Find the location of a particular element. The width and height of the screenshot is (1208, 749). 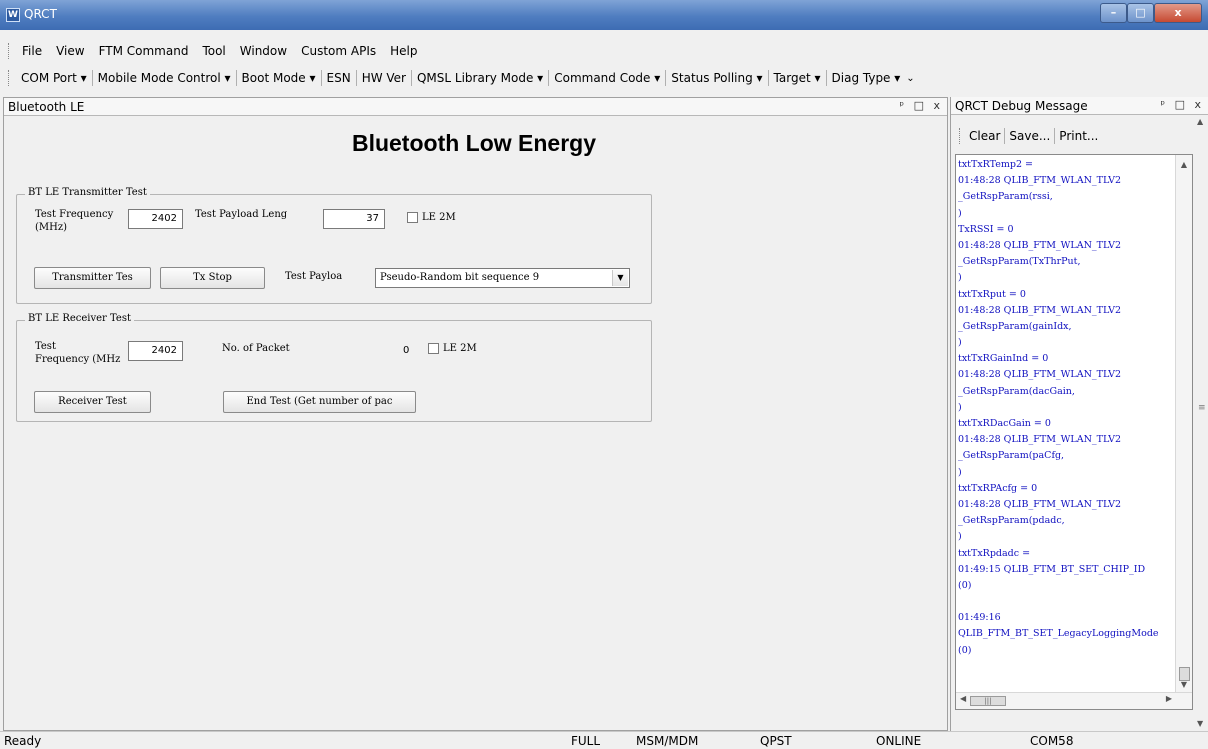

boot-mode-dropdown: Boot Mode ▾ is located at coordinates (279, 78).